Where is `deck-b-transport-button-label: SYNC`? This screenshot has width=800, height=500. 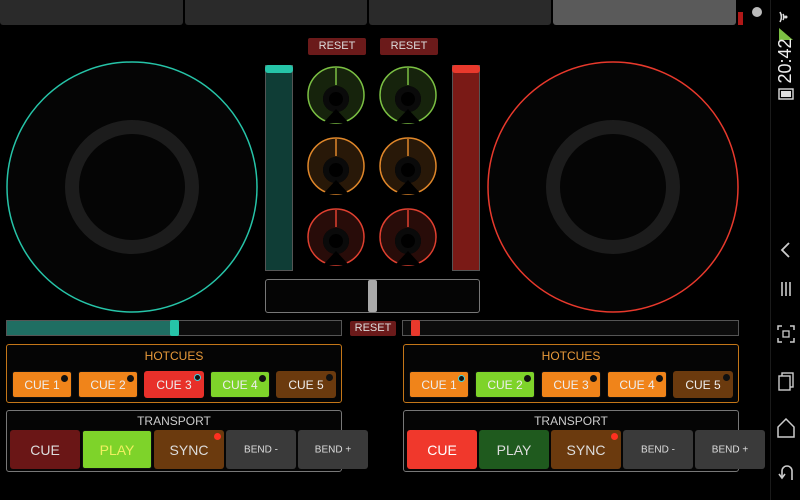
deck-b-transport-button-label: SYNC is located at coordinates (586, 449).